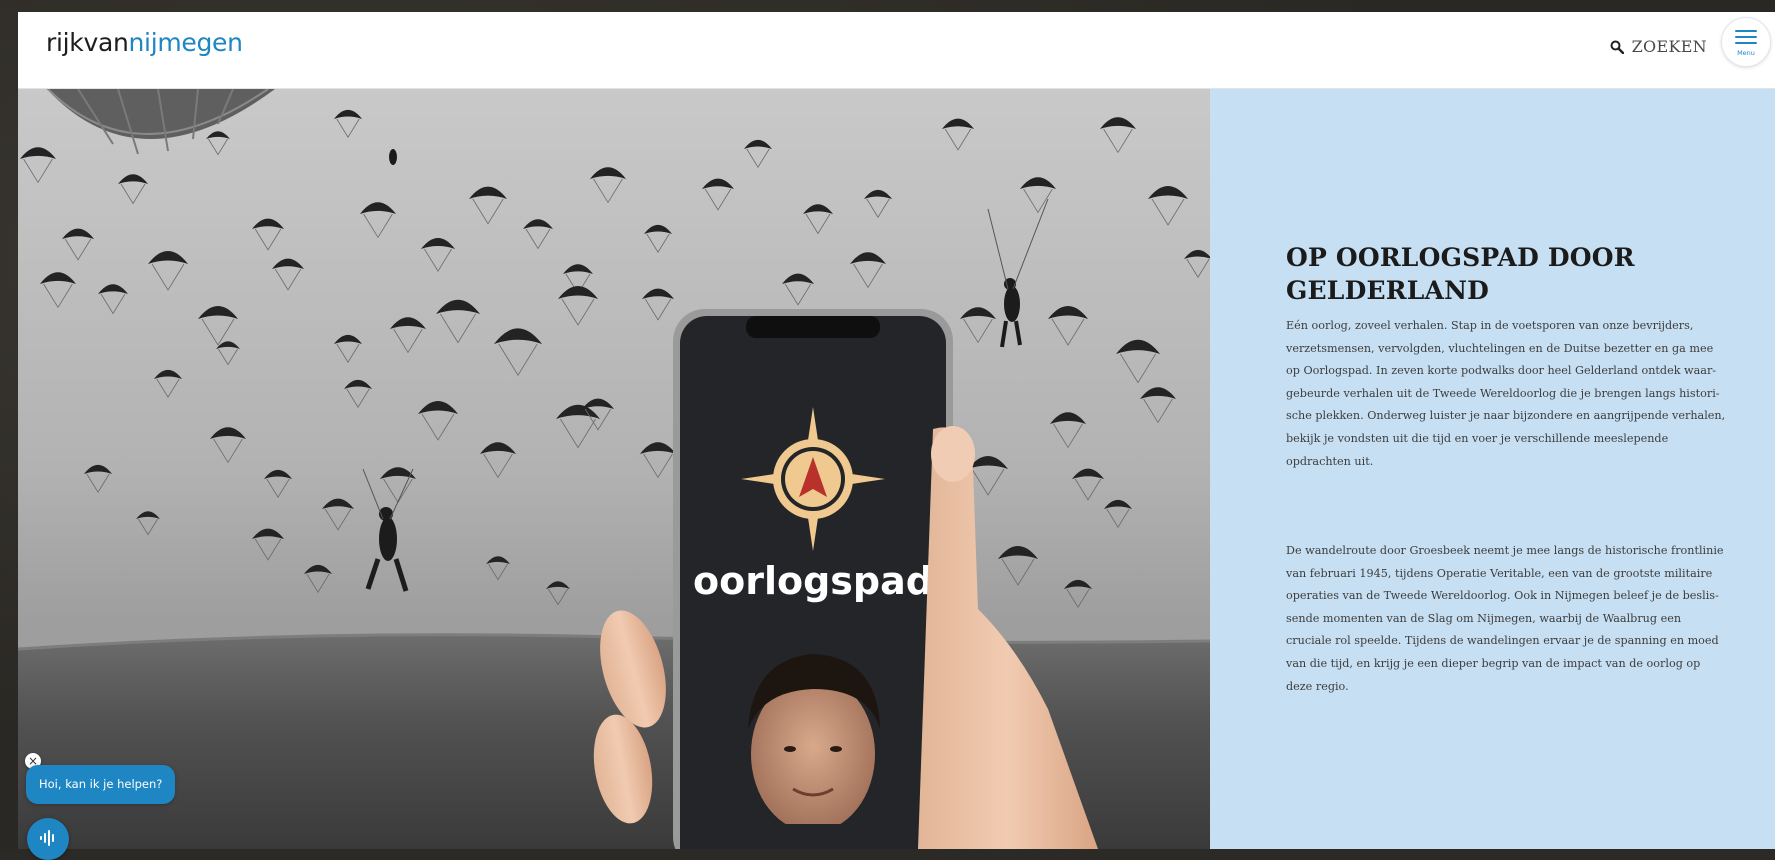 The image size is (1775, 860). Describe the element at coordinates (185, 42) in the screenshot. I see `logo-text-accent: nijmegen` at that location.